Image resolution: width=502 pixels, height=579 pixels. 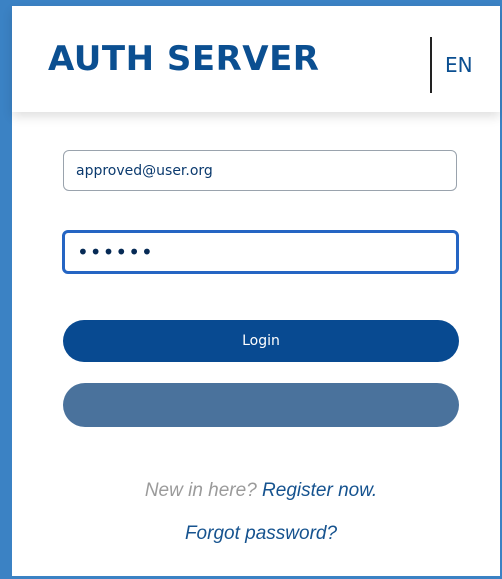 I want to click on email-field, so click(x=260, y=170).